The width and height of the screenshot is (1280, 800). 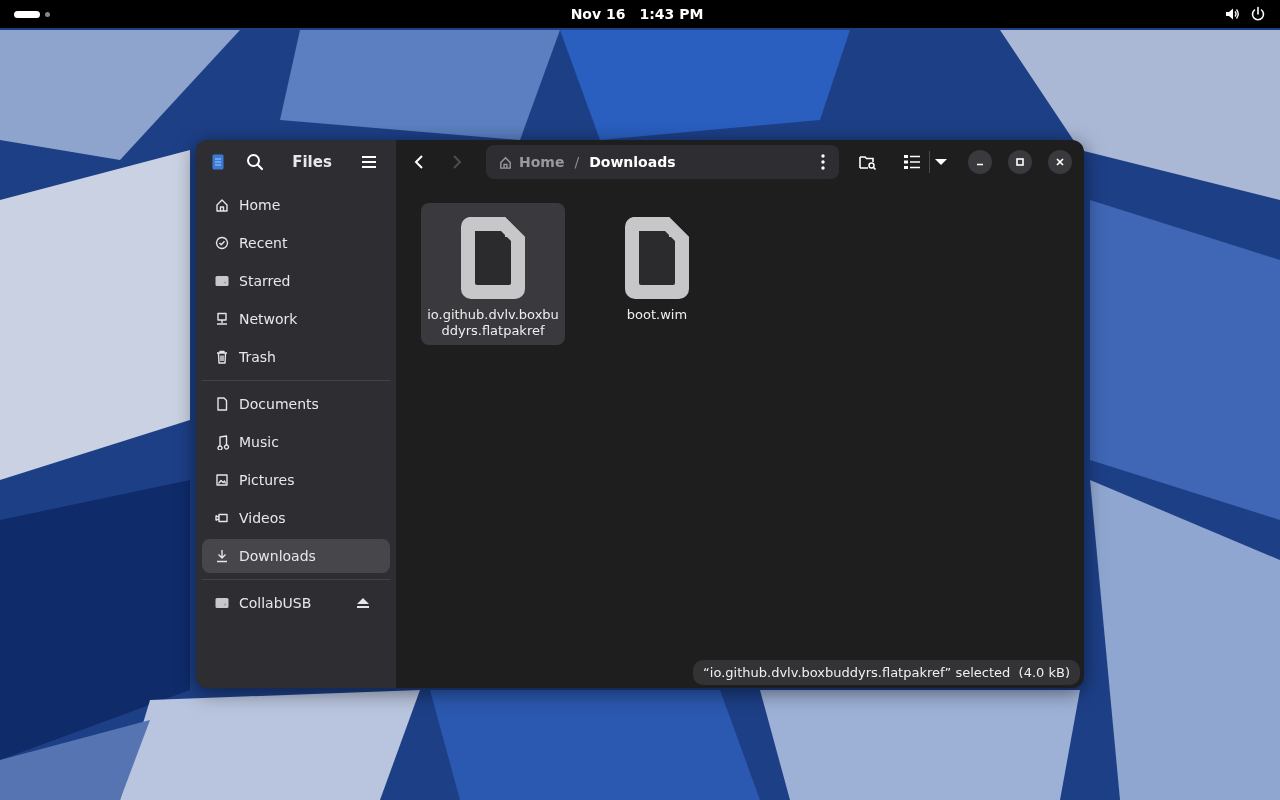 What do you see at coordinates (32, 14) in the screenshot?
I see `workspace-indicator-icon` at bounding box center [32, 14].